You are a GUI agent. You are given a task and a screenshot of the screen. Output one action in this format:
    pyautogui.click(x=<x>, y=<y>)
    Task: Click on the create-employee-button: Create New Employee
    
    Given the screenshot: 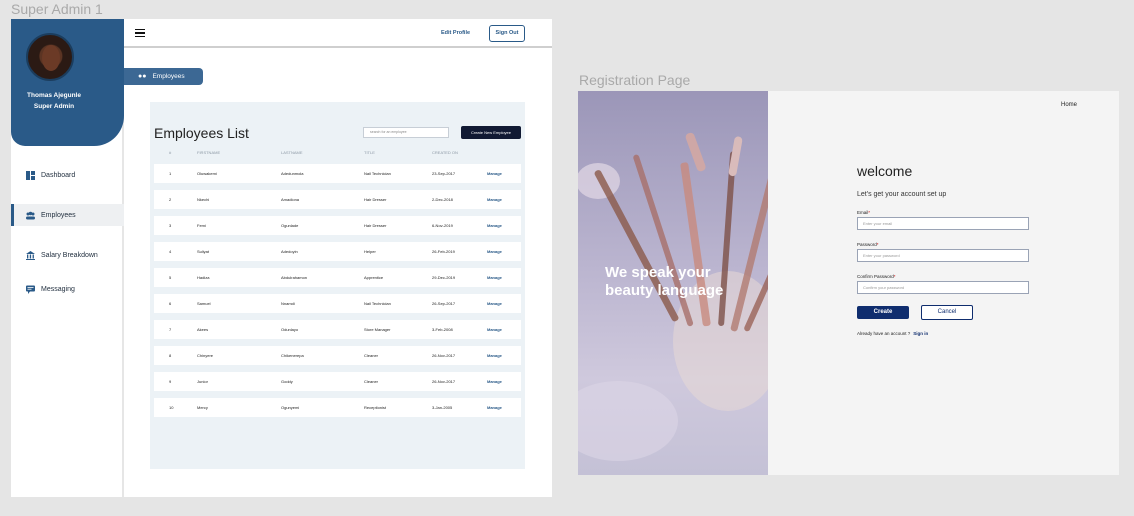 What is the action you would take?
    pyautogui.click(x=491, y=132)
    